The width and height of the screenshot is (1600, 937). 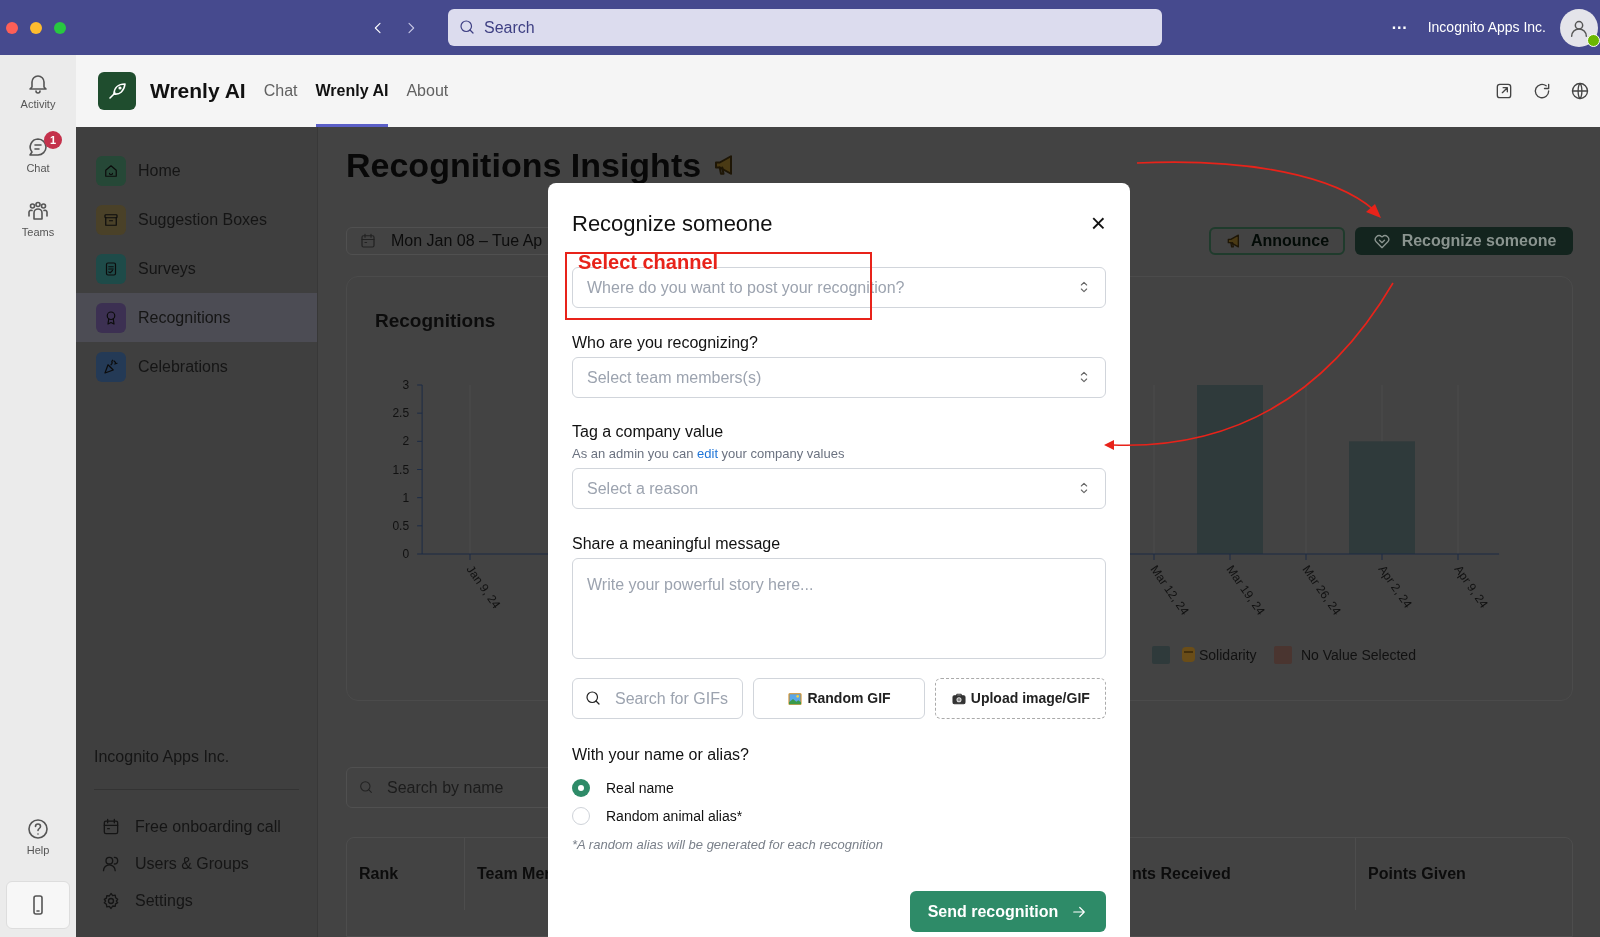 What do you see at coordinates (1008, 911) in the screenshot?
I see `send-button: Send recognition` at bounding box center [1008, 911].